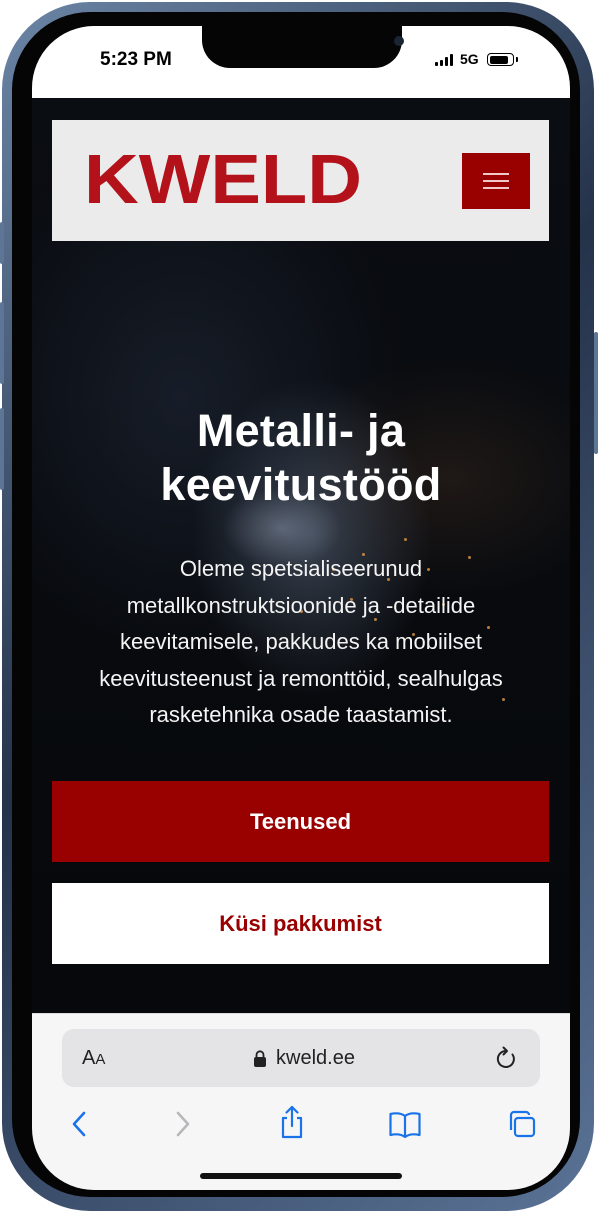  Describe the element at coordinates (500, 59) in the screenshot. I see `battery-icon` at that location.